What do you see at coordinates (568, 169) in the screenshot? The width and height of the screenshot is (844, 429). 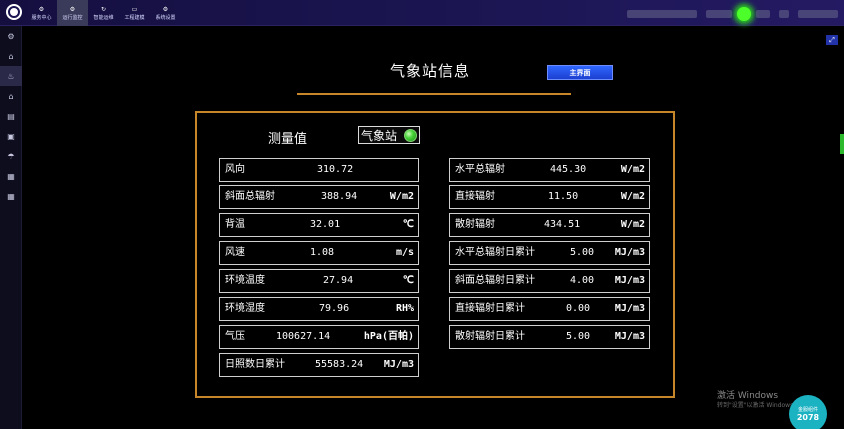 I see `measurement-value: 445.30` at bounding box center [568, 169].